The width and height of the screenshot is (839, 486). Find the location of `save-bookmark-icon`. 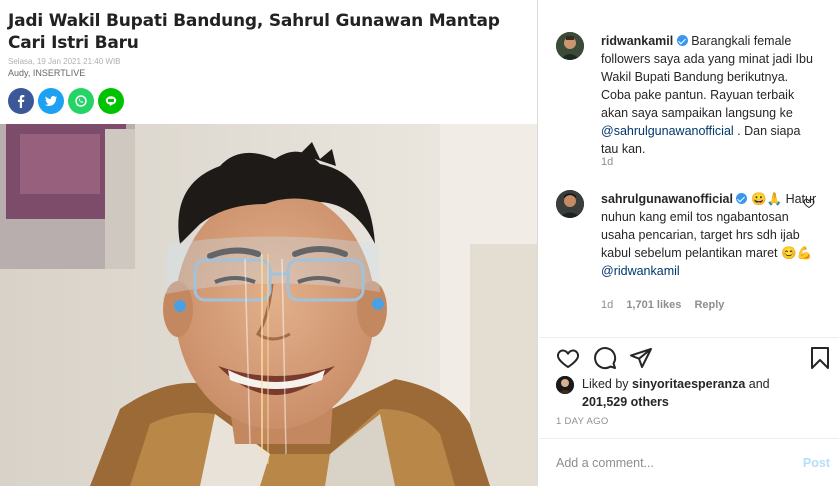

save-bookmark-icon is located at coordinates (820, 358).